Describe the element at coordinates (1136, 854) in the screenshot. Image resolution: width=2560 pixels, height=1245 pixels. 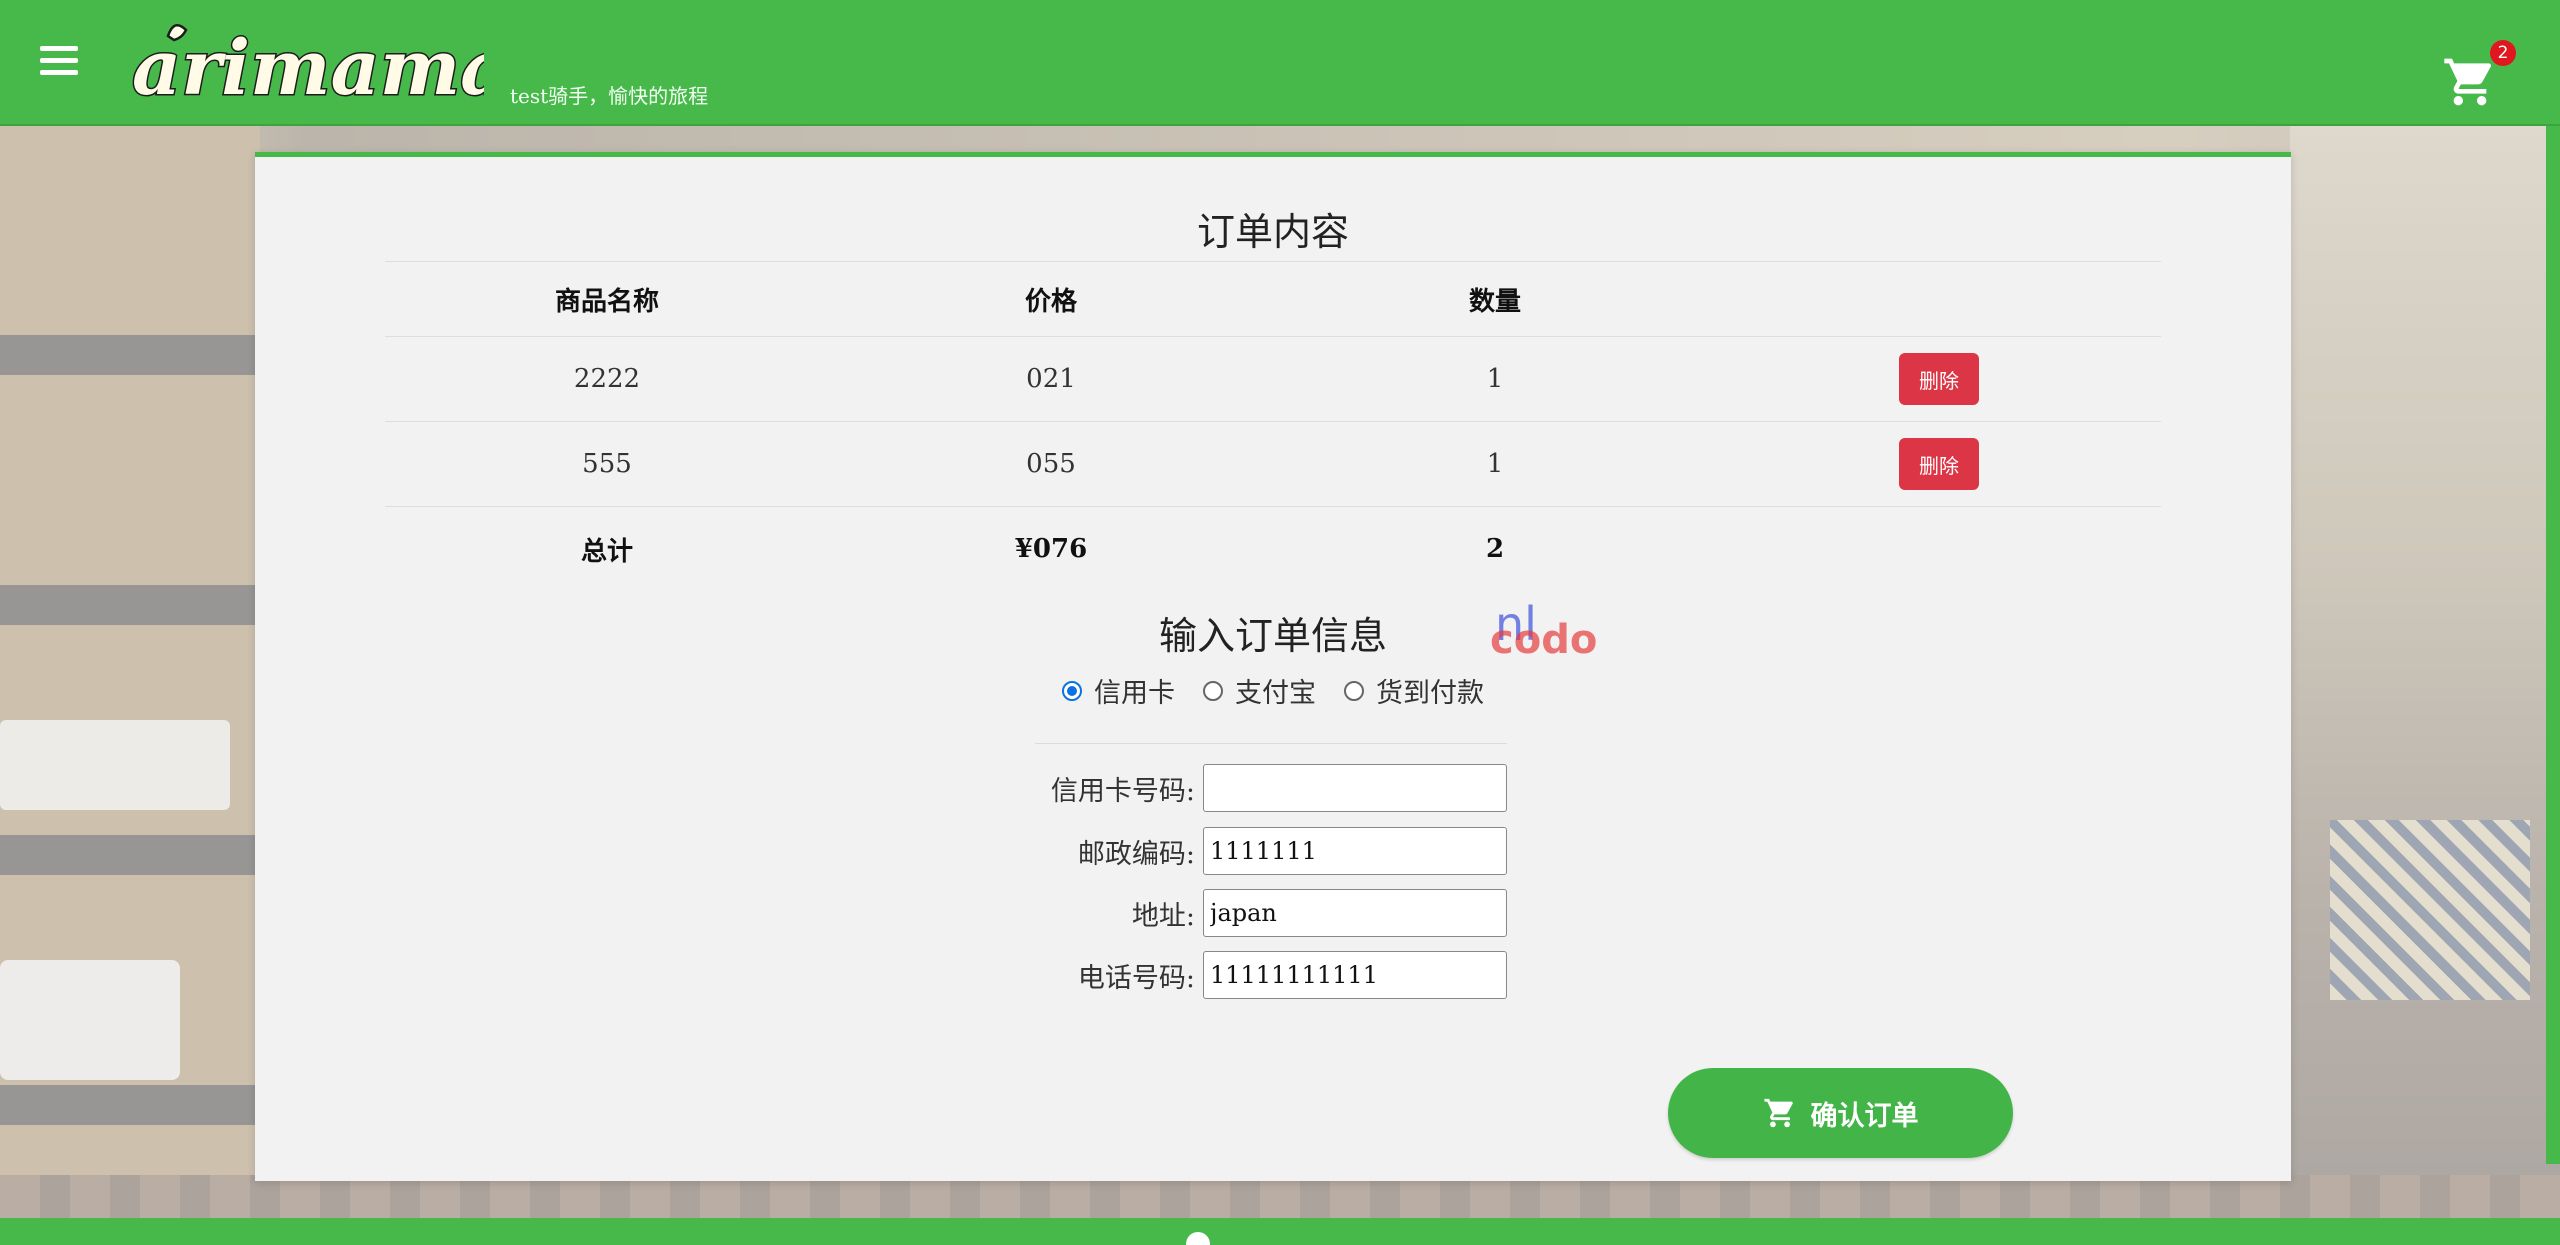
I see `postal-code-label: 邮政编码:` at that location.